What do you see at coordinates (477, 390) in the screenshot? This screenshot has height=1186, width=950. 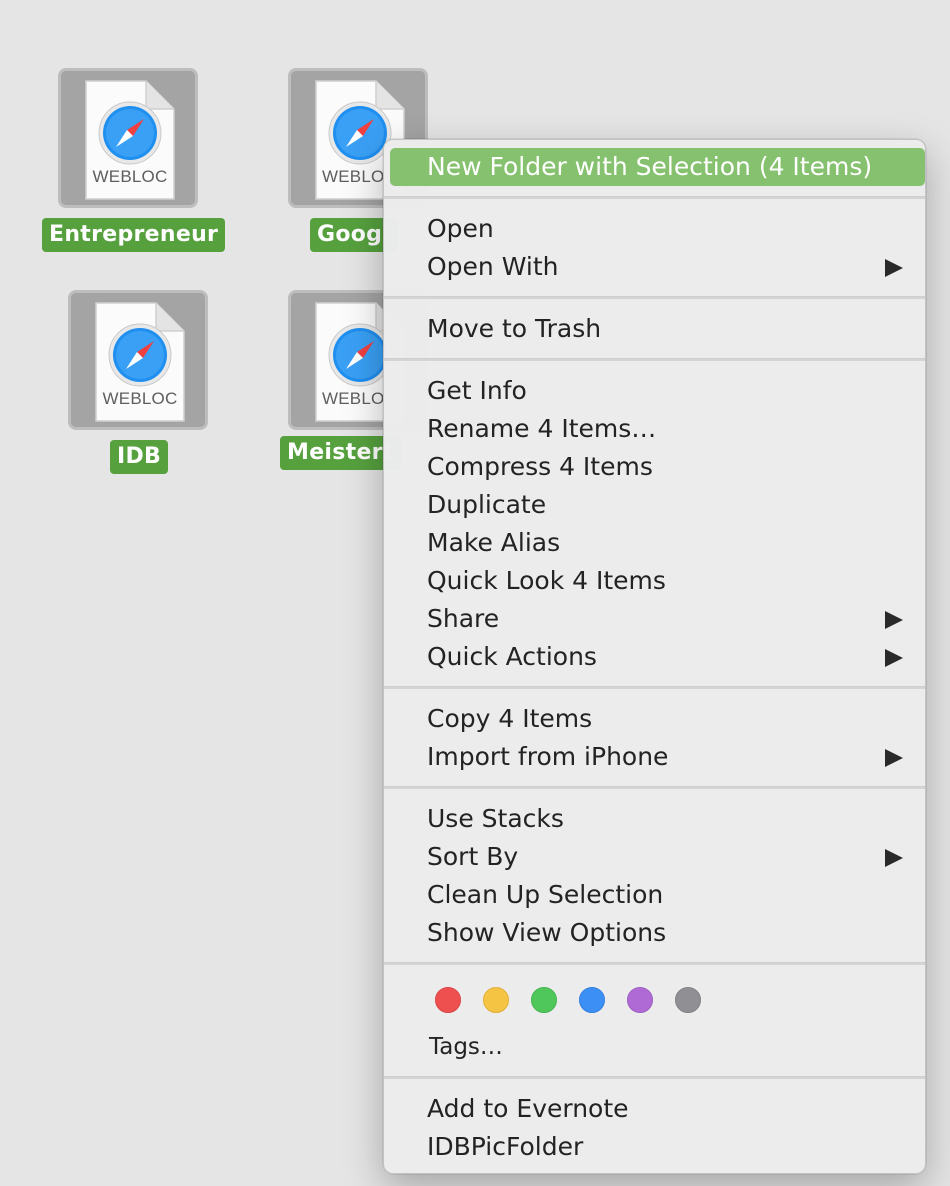 I see `menu-item-label: Get Info` at bounding box center [477, 390].